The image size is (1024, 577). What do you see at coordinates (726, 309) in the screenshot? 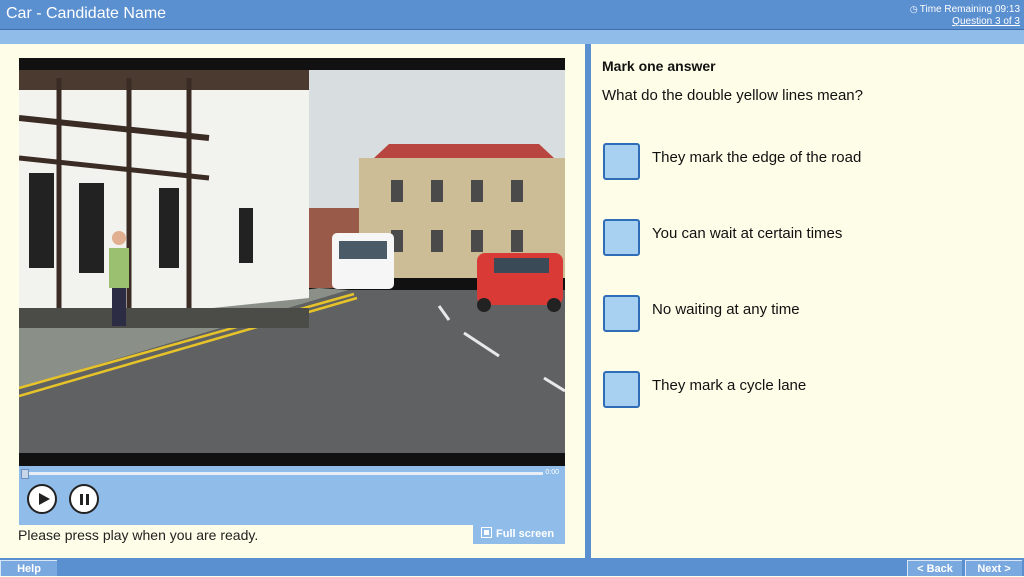
I see `answer-label: No waiting at any time` at bounding box center [726, 309].